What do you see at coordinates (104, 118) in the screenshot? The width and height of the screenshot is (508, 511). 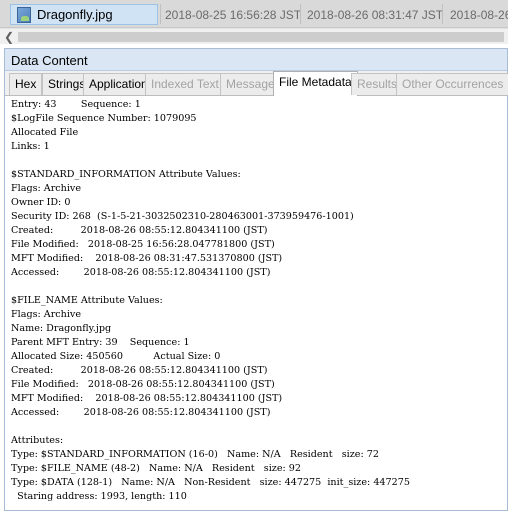 I see `metadata-line: $LogFile Sequence Number: 1079095` at bounding box center [104, 118].